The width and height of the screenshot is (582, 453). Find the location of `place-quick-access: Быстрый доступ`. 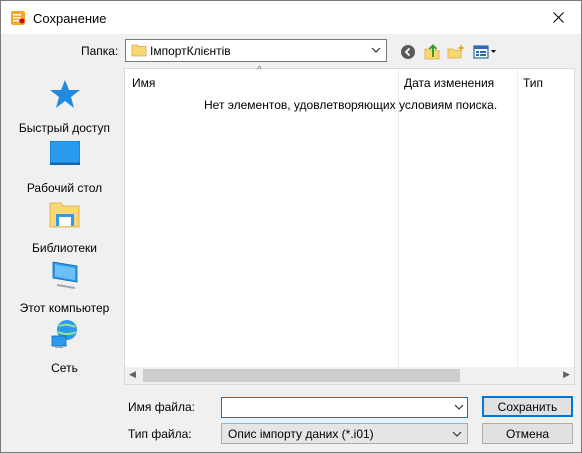

place-quick-access: Быстрый доступ is located at coordinates (64, 108).